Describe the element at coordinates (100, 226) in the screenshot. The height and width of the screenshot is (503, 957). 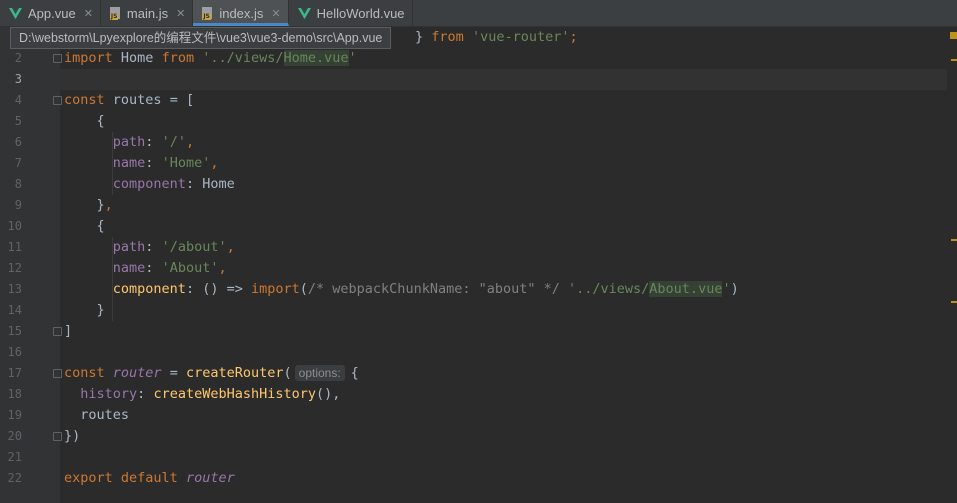
I see `code-line-10: {` at that location.